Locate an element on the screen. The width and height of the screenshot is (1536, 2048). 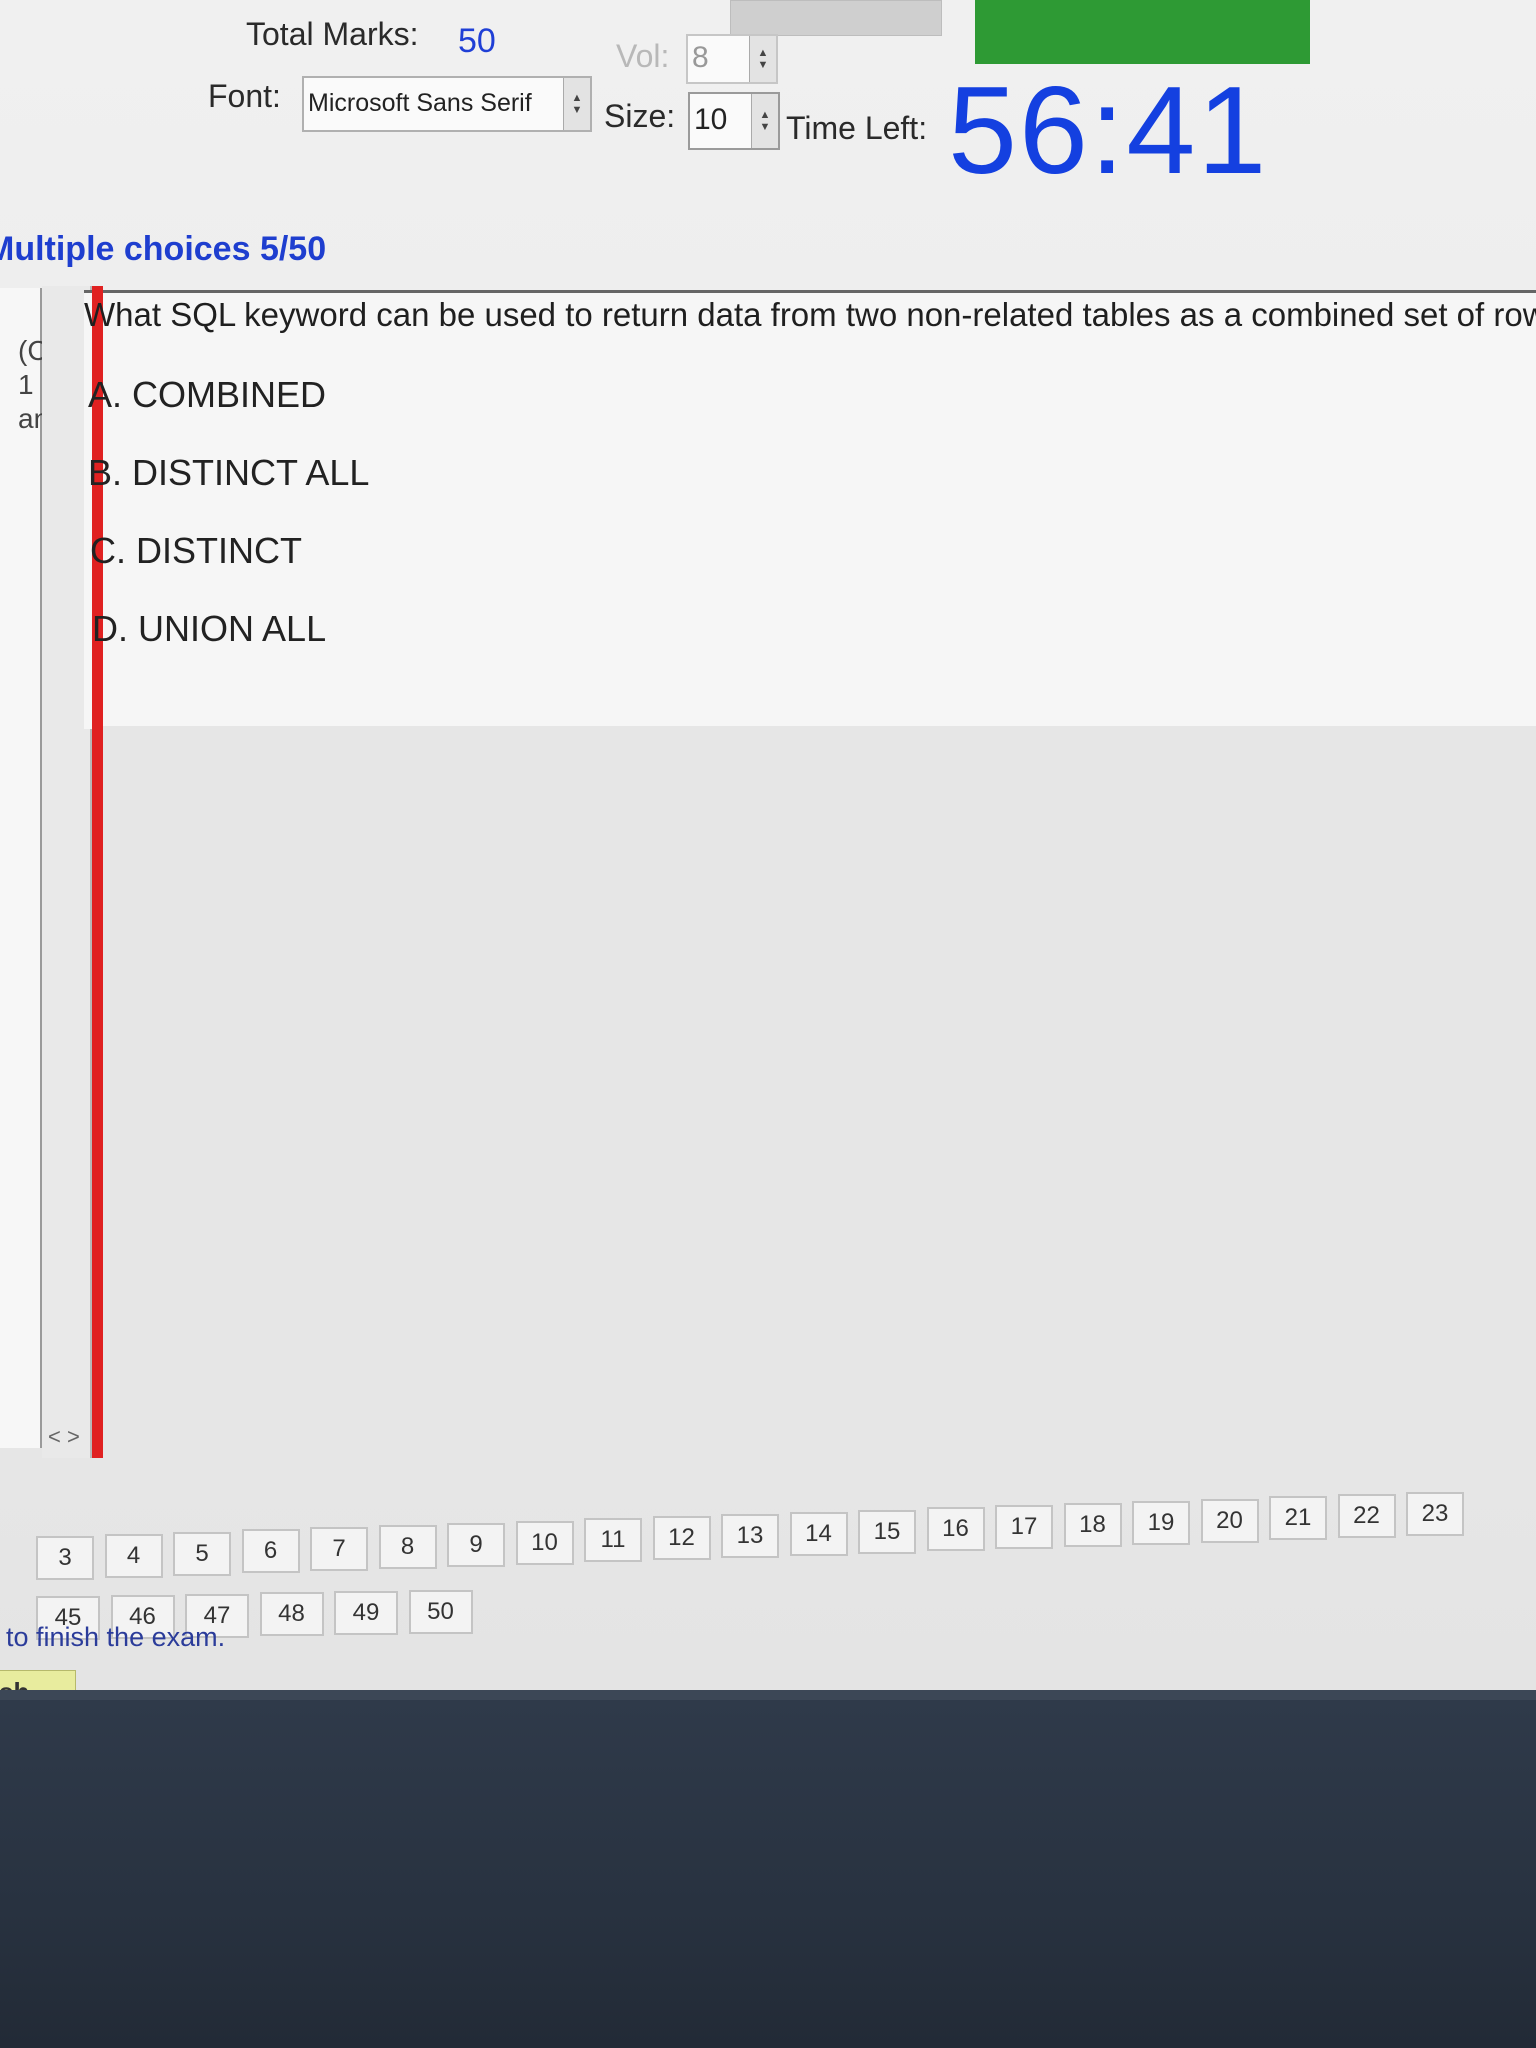
question-number-button: 49 is located at coordinates (366, 1613).